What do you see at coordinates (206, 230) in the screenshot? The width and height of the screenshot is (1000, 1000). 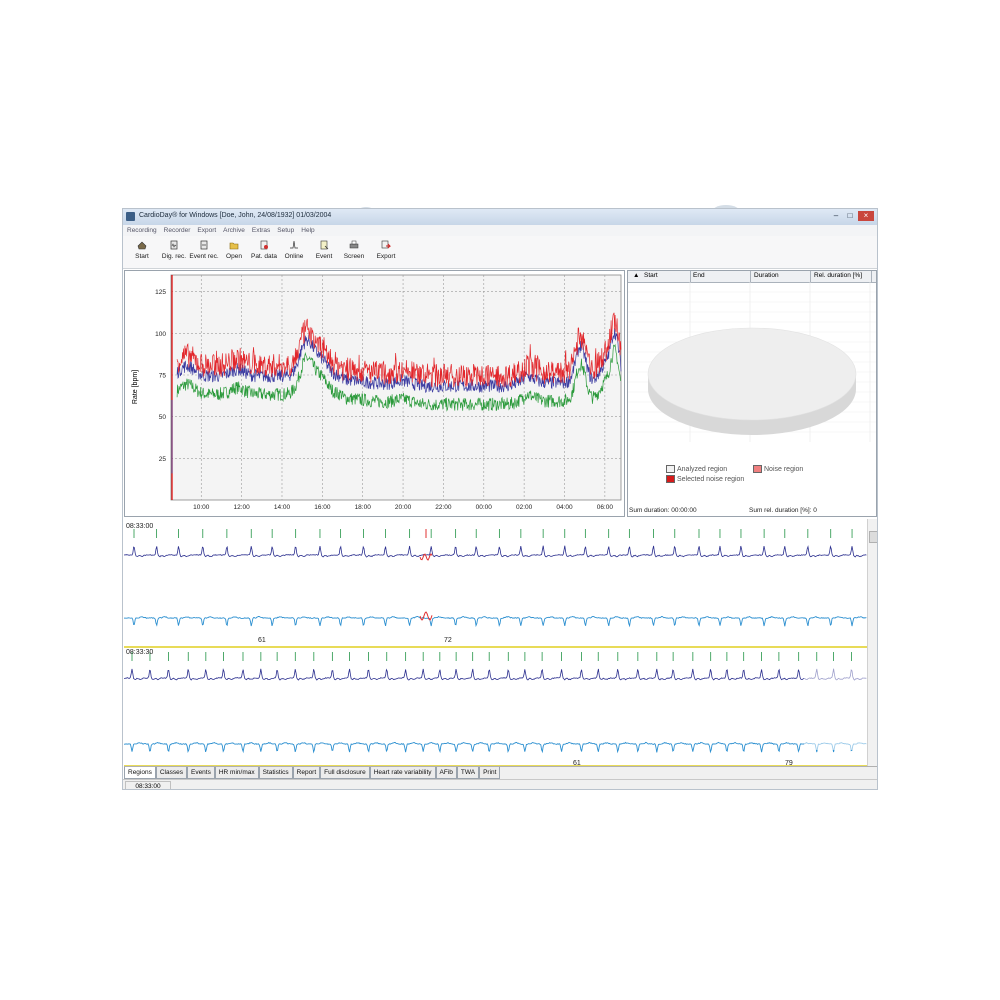 I see `menu-export: Export` at bounding box center [206, 230].